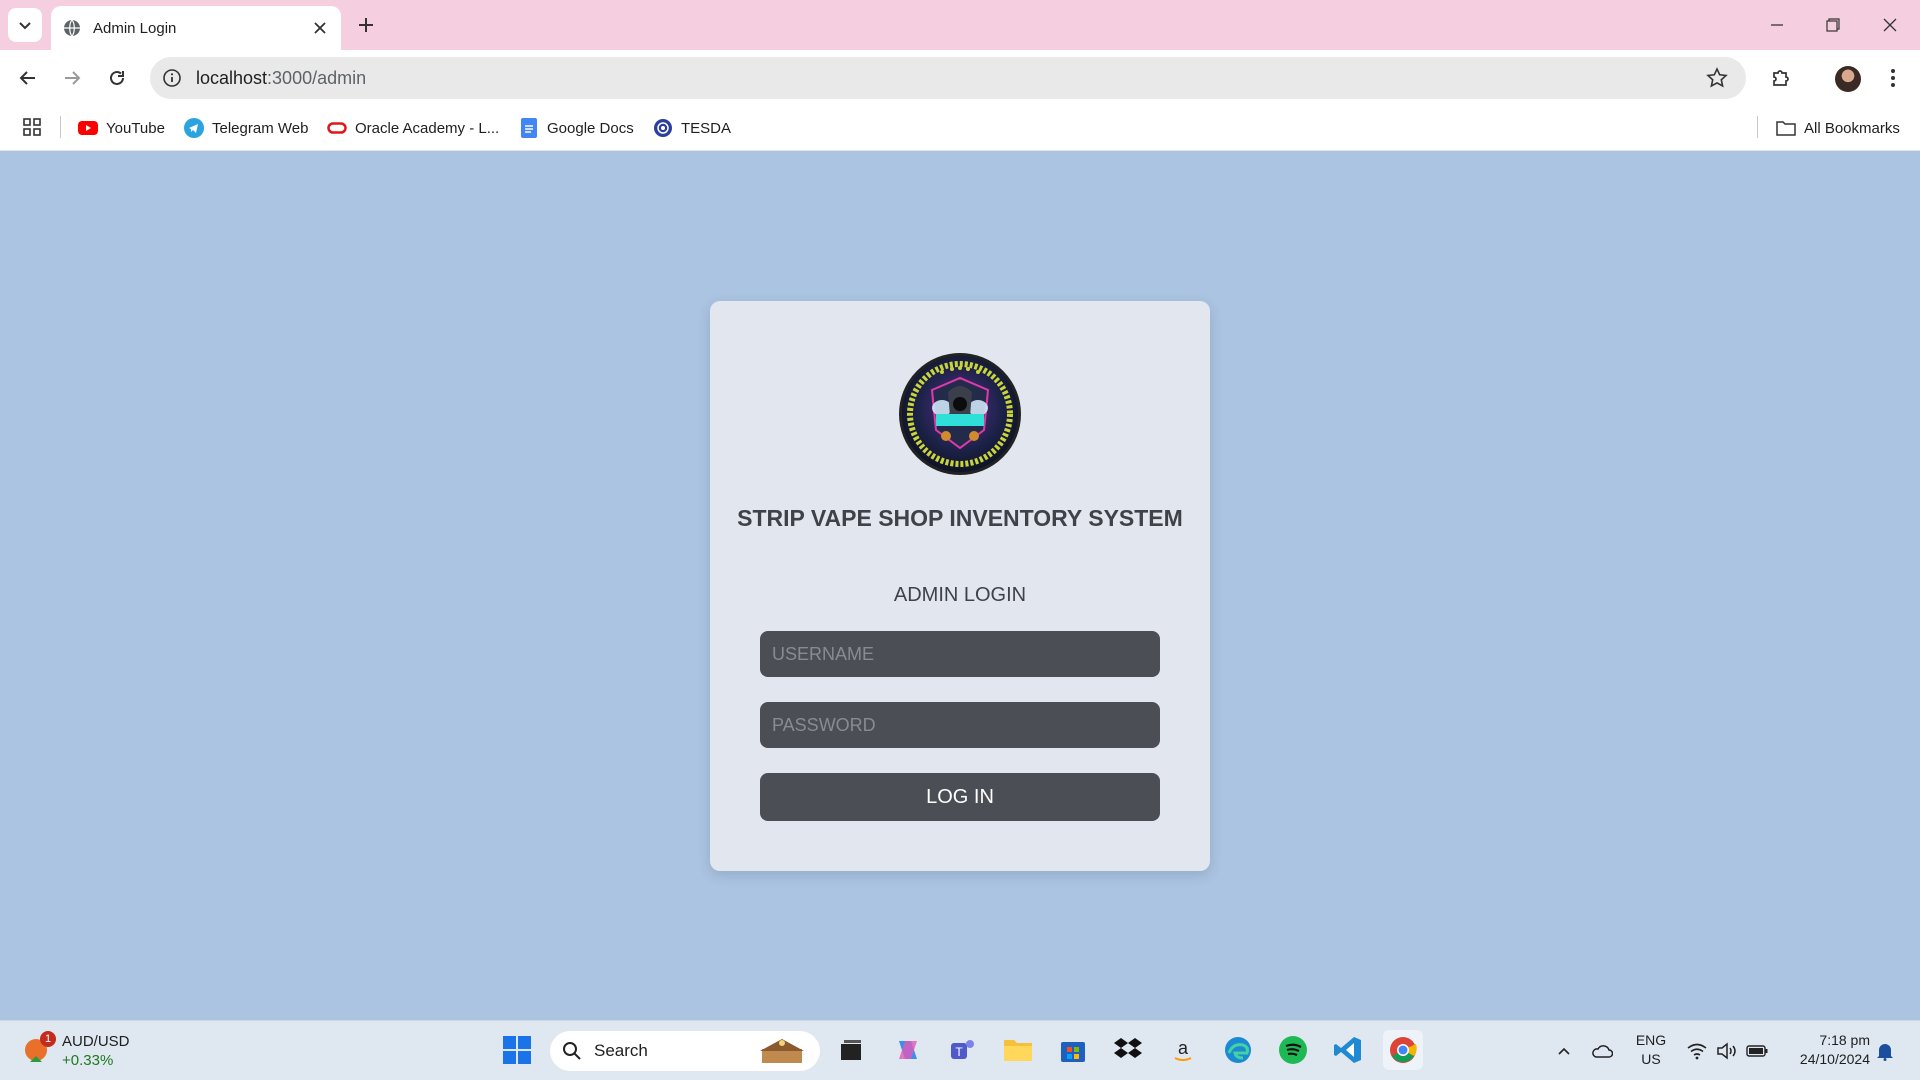 The width and height of the screenshot is (1920, 1080). I want to click on chevron-up-icon, so click(1564, 1051).